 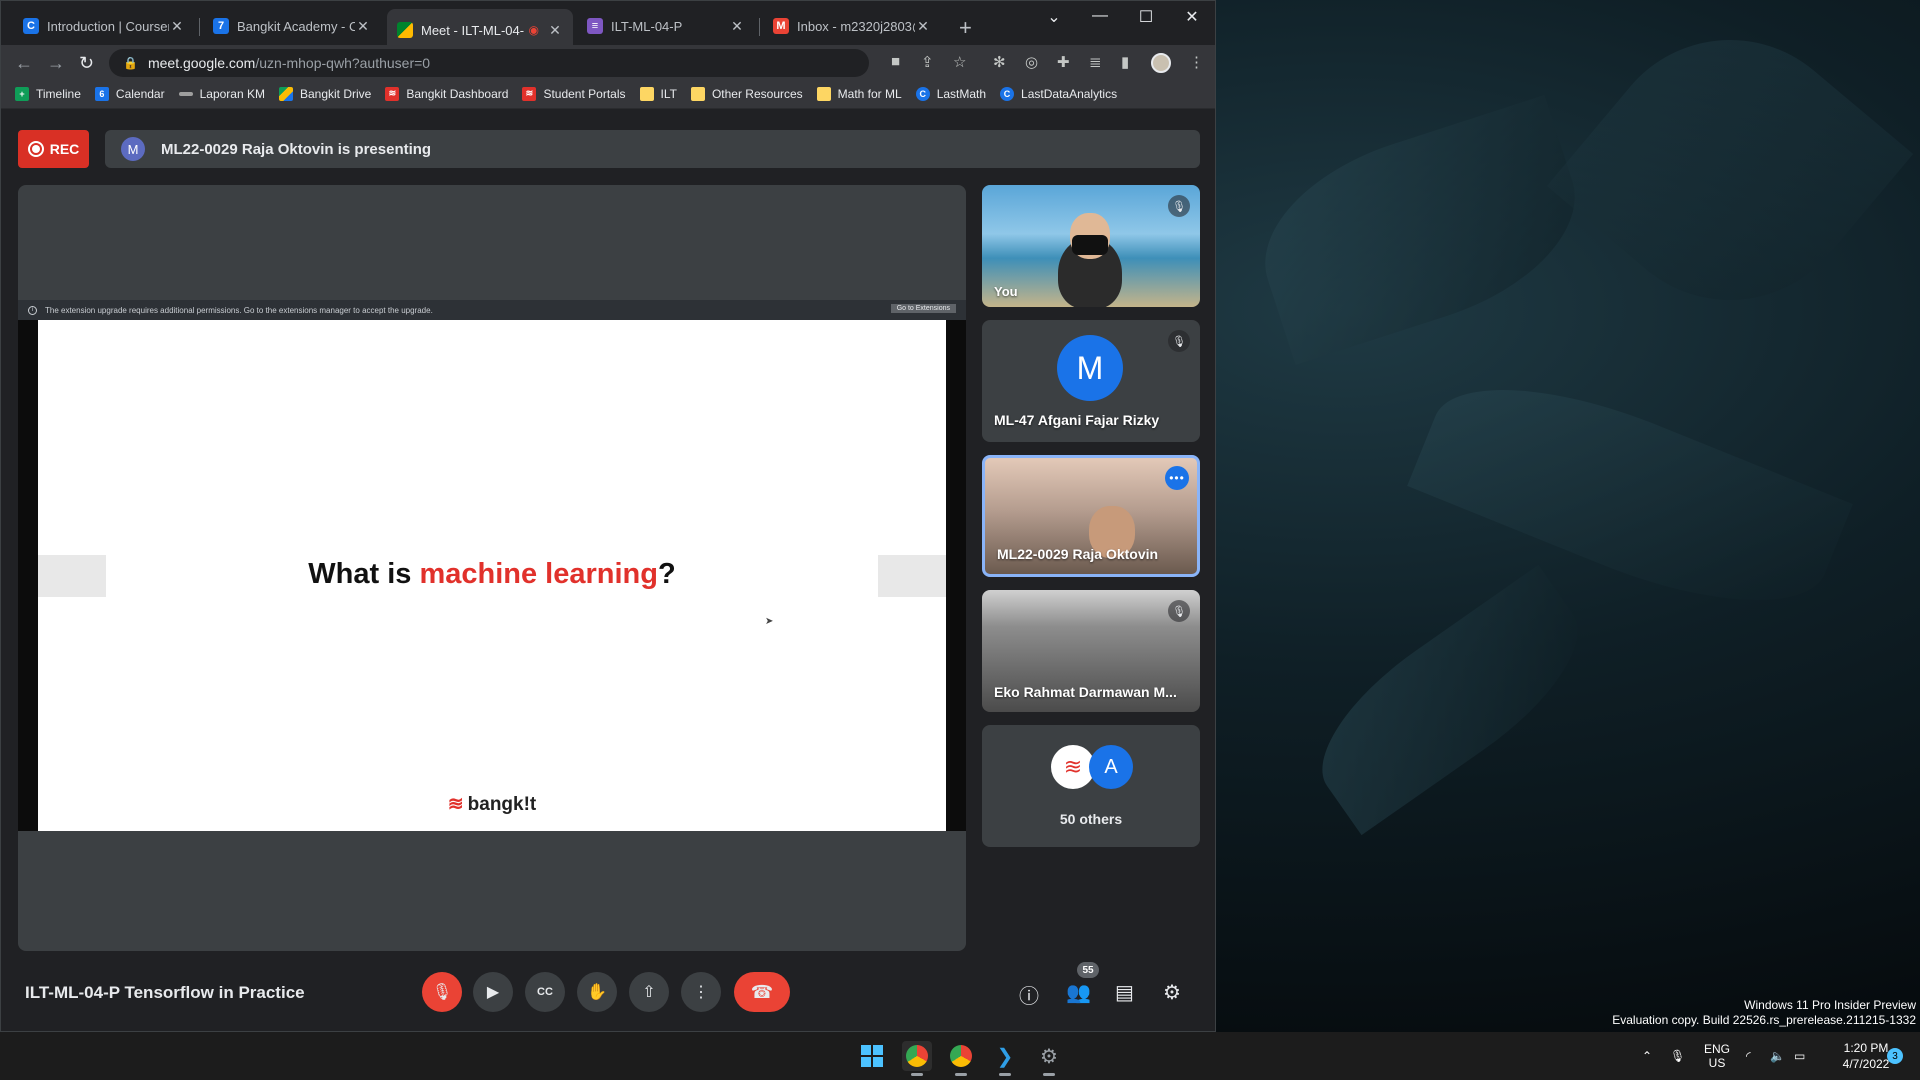 What do you see at coordinates (545, 992) in the screenshot?
I see `captions-button: CC` at bounding box center [545, 992].